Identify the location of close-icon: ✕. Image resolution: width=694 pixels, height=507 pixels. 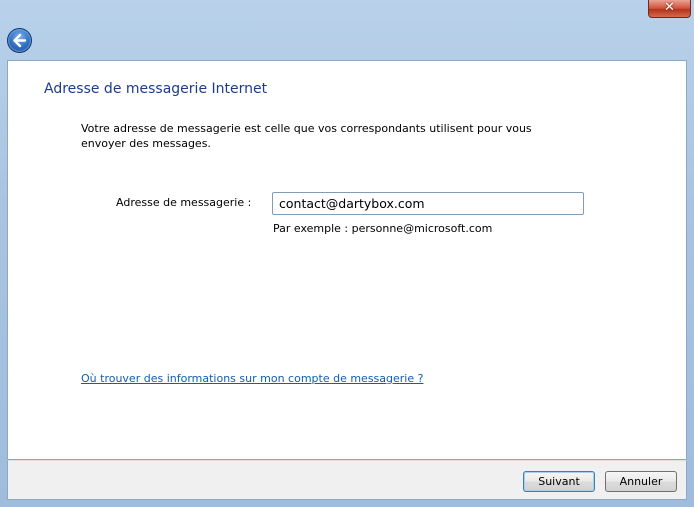
(669, 7).